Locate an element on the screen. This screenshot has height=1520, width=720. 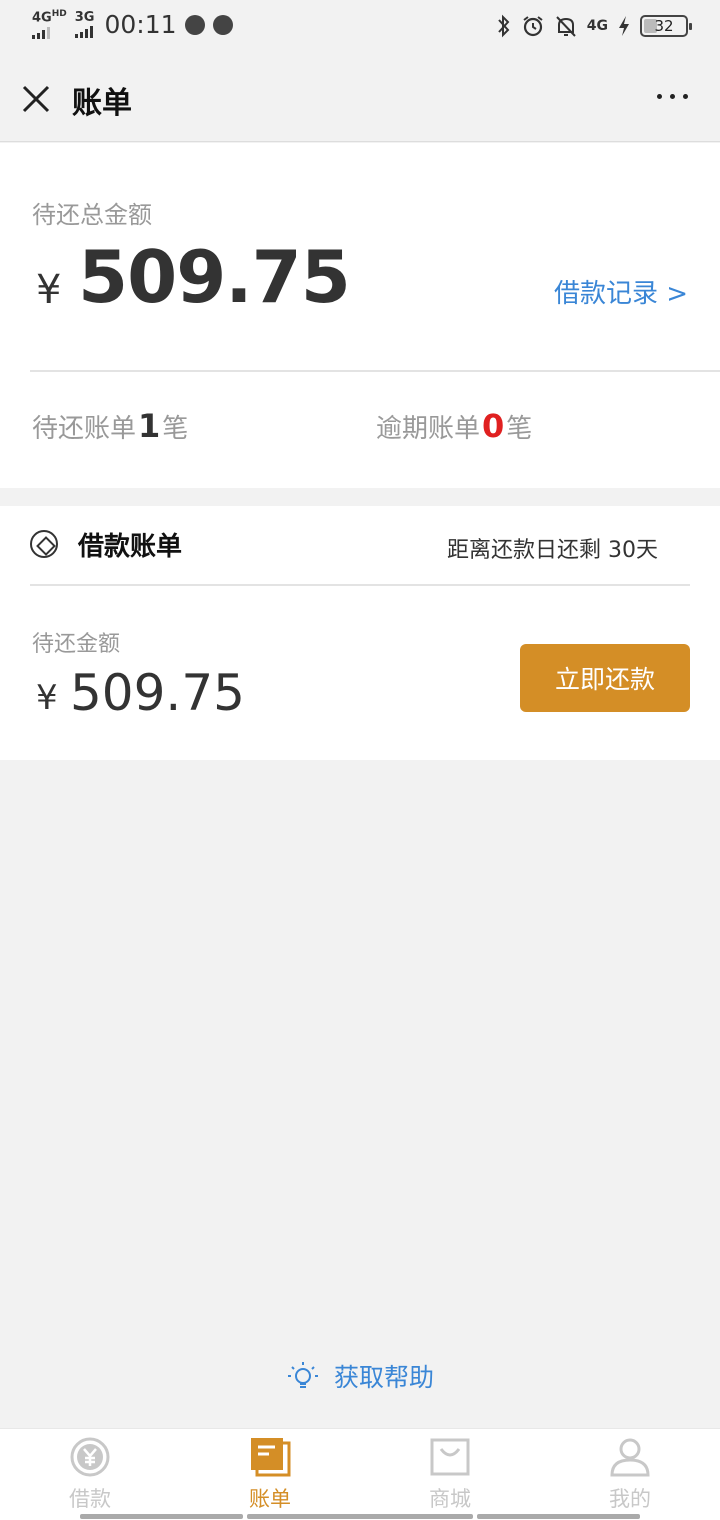
status-time: 00:11 is located at coordinates (140, 24).